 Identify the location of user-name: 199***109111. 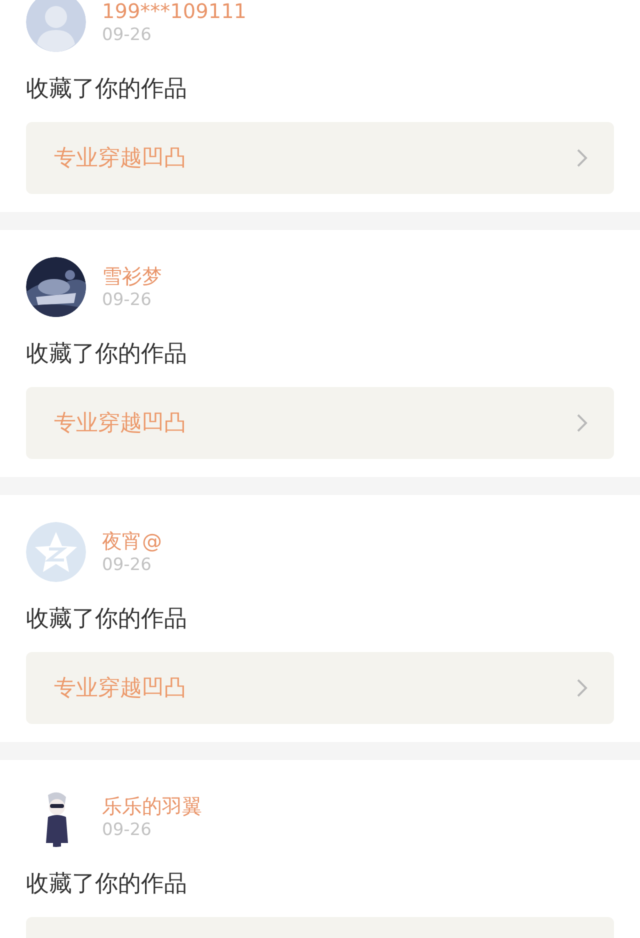
(174, 12).